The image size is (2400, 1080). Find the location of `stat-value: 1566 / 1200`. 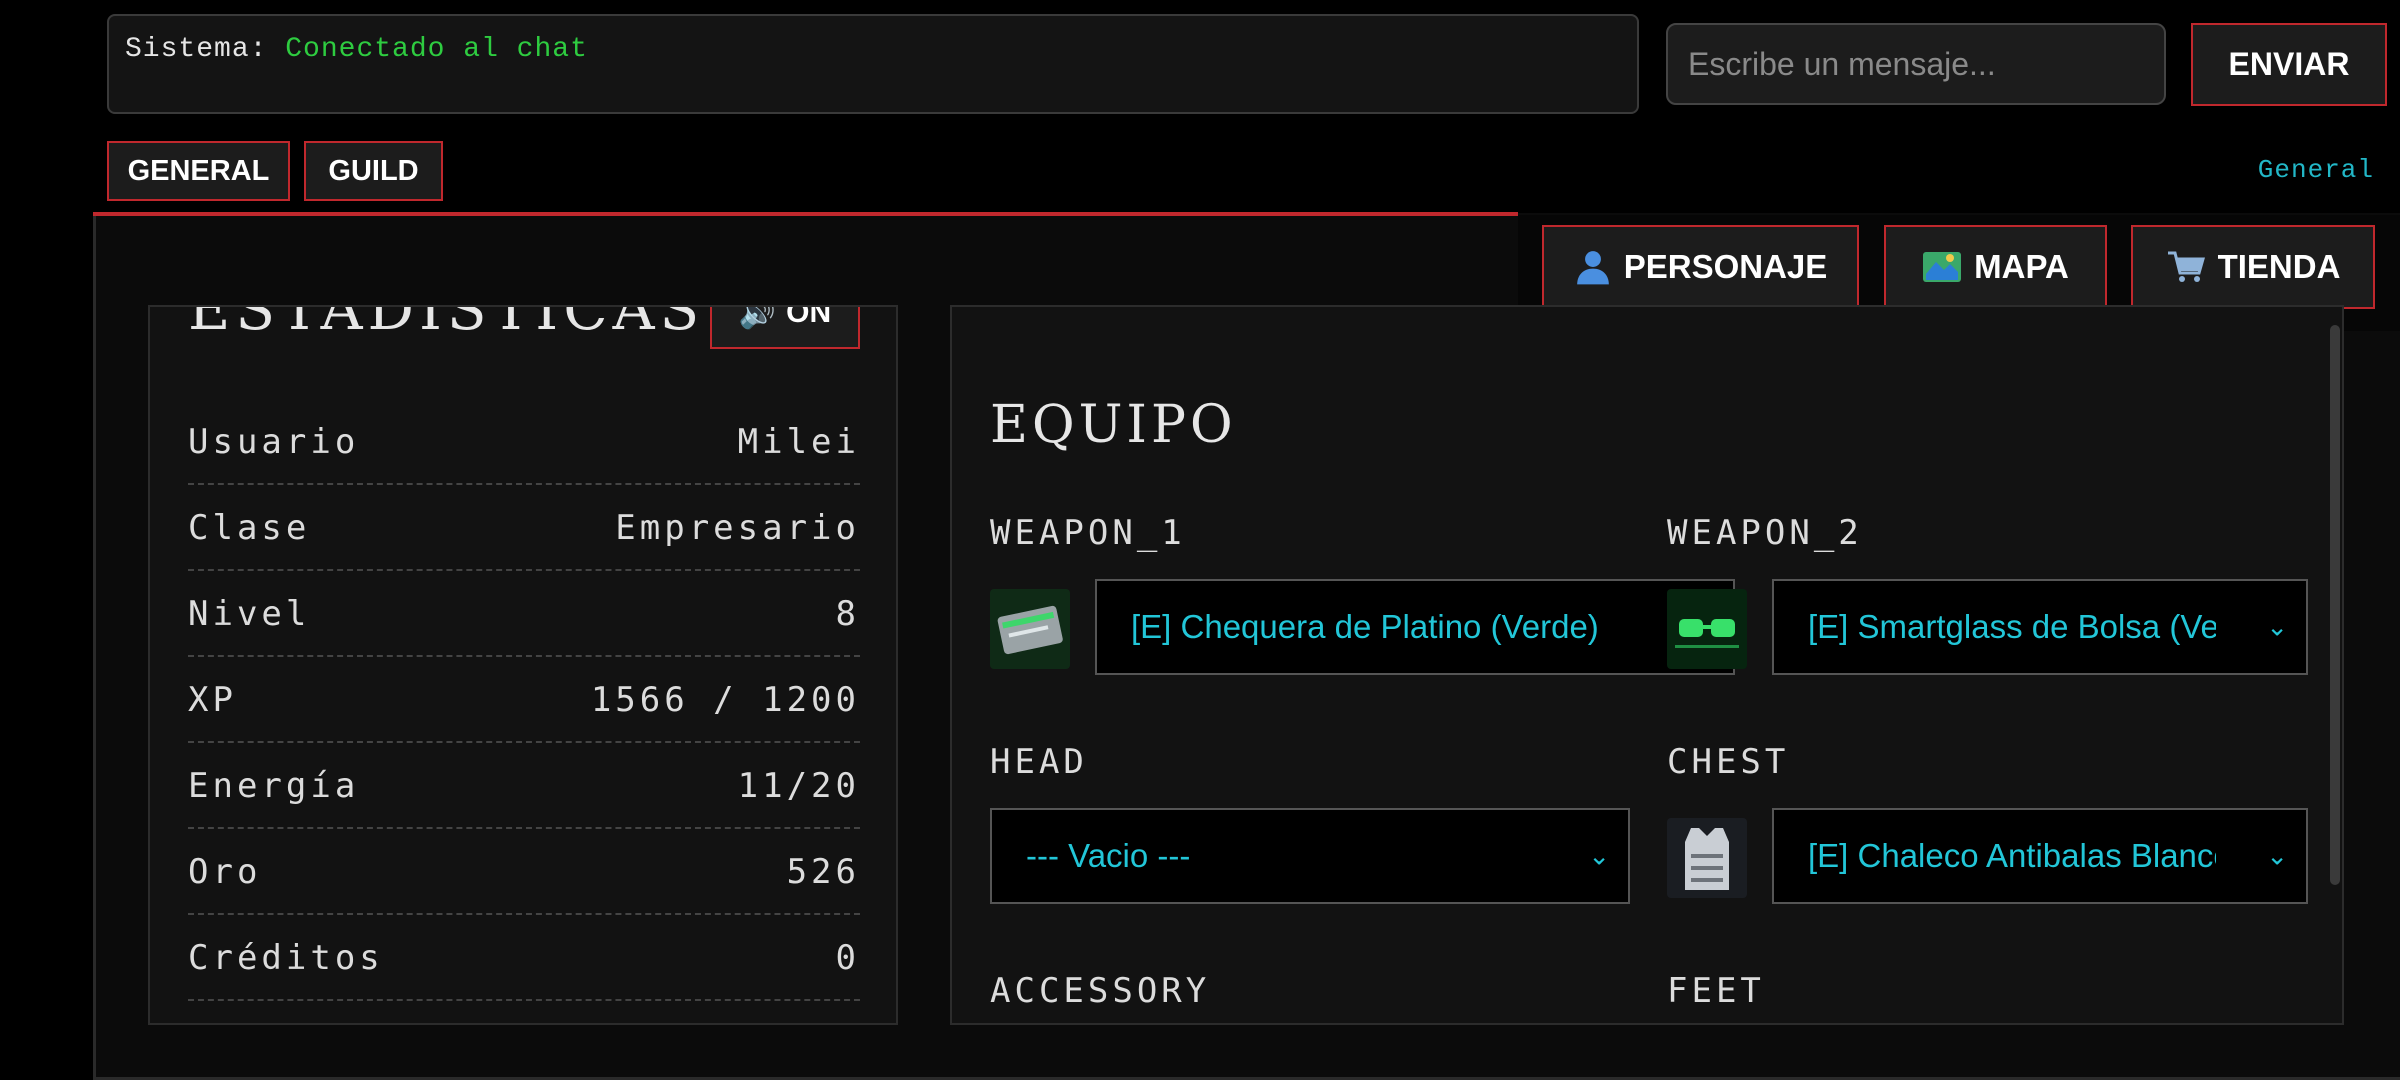

stat-value: 1566 / 1200 is located at coordinates (725, 700).